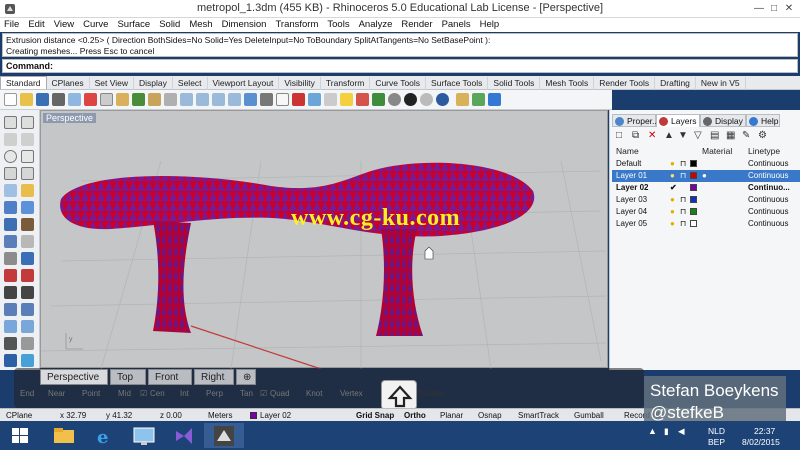  What do you see at coordinates (538, 415) in the screenshot?
I see `status-smarttrack: SmartTrack` at bounding box center [538, 415].